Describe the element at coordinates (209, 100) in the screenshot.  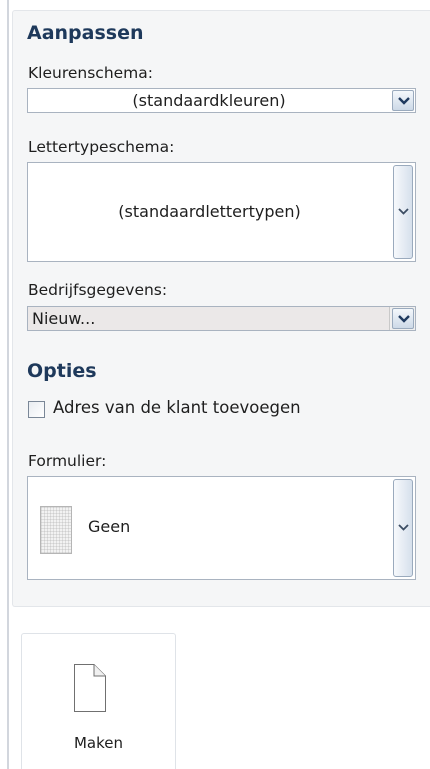
I see `color-scheme-value: (standaardkleuren)` at that location.